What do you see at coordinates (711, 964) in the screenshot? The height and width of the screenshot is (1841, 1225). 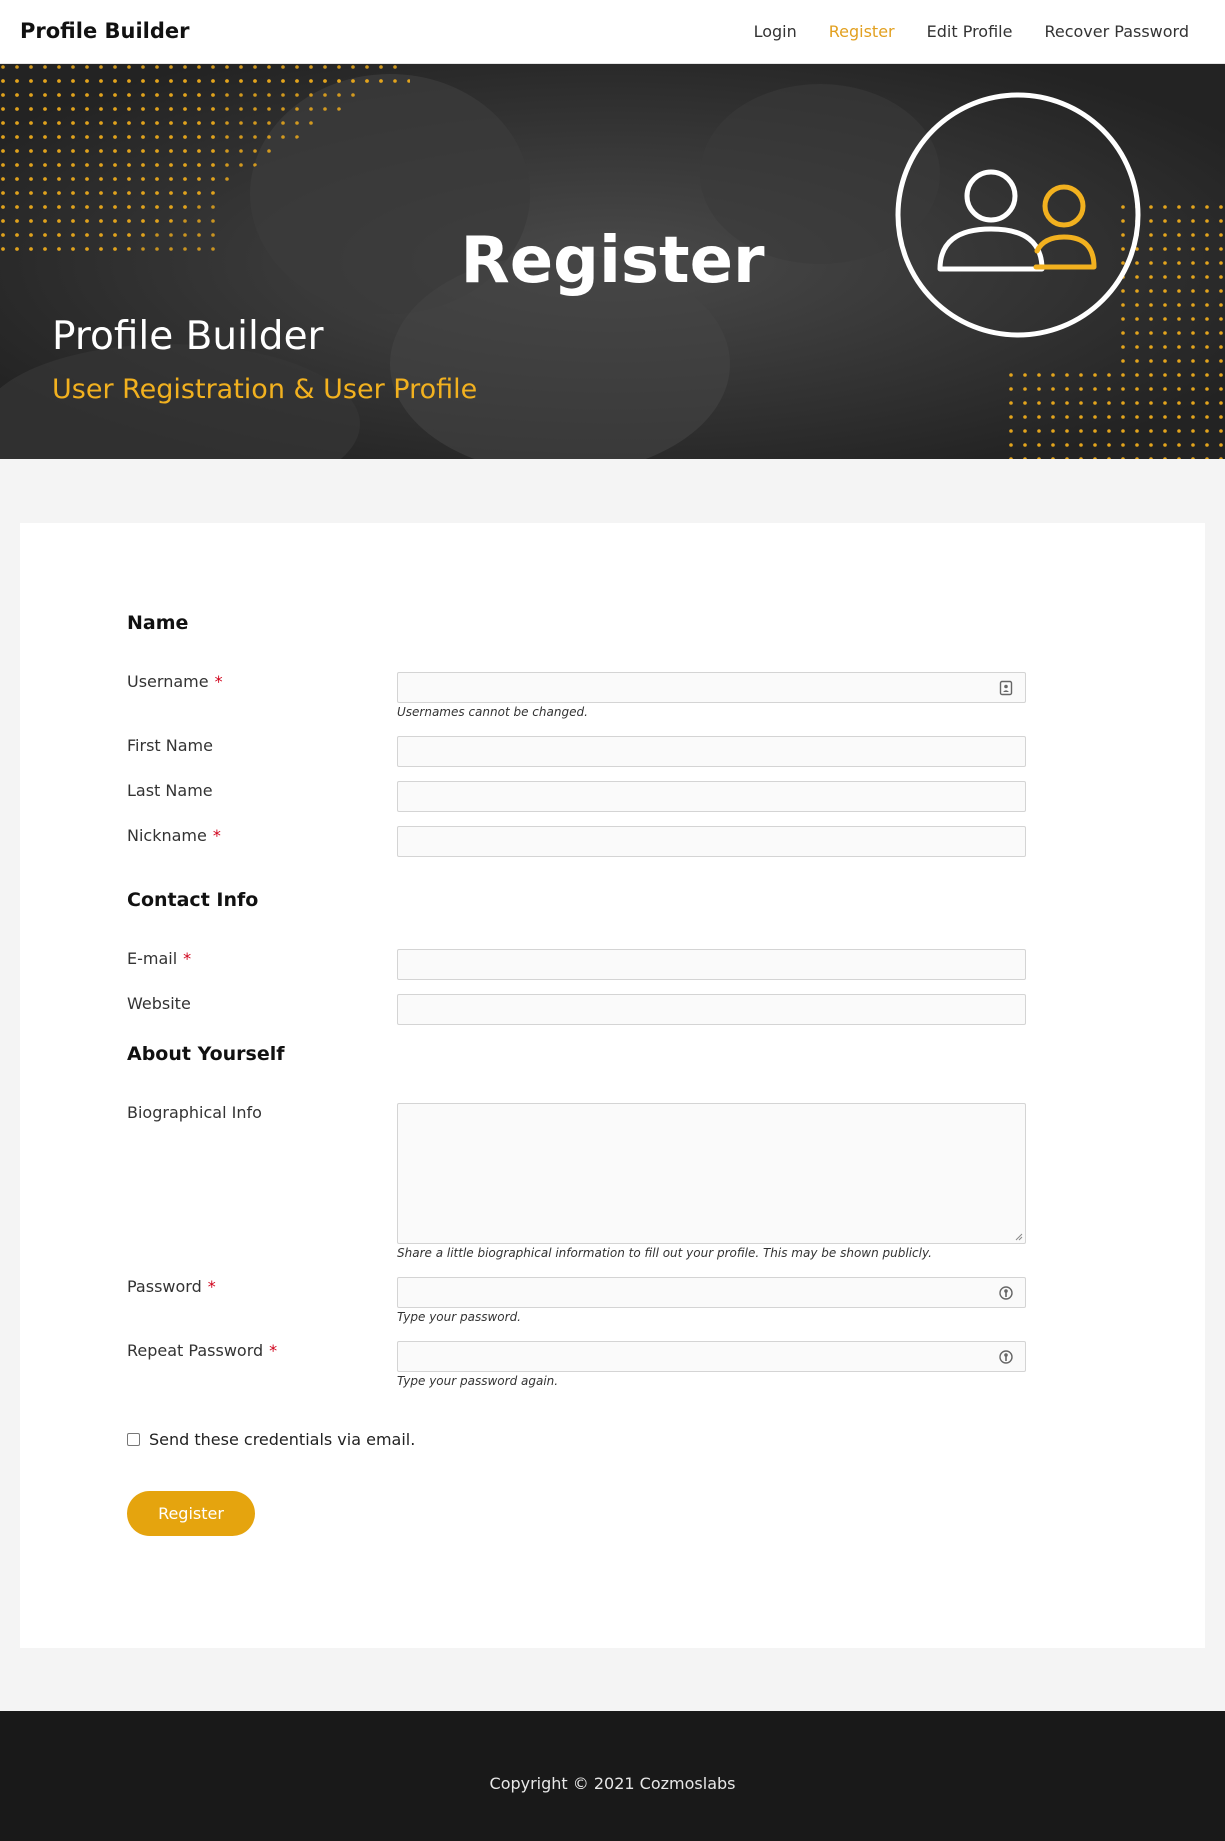 I see `email-input` at bounding box center [711, 964].